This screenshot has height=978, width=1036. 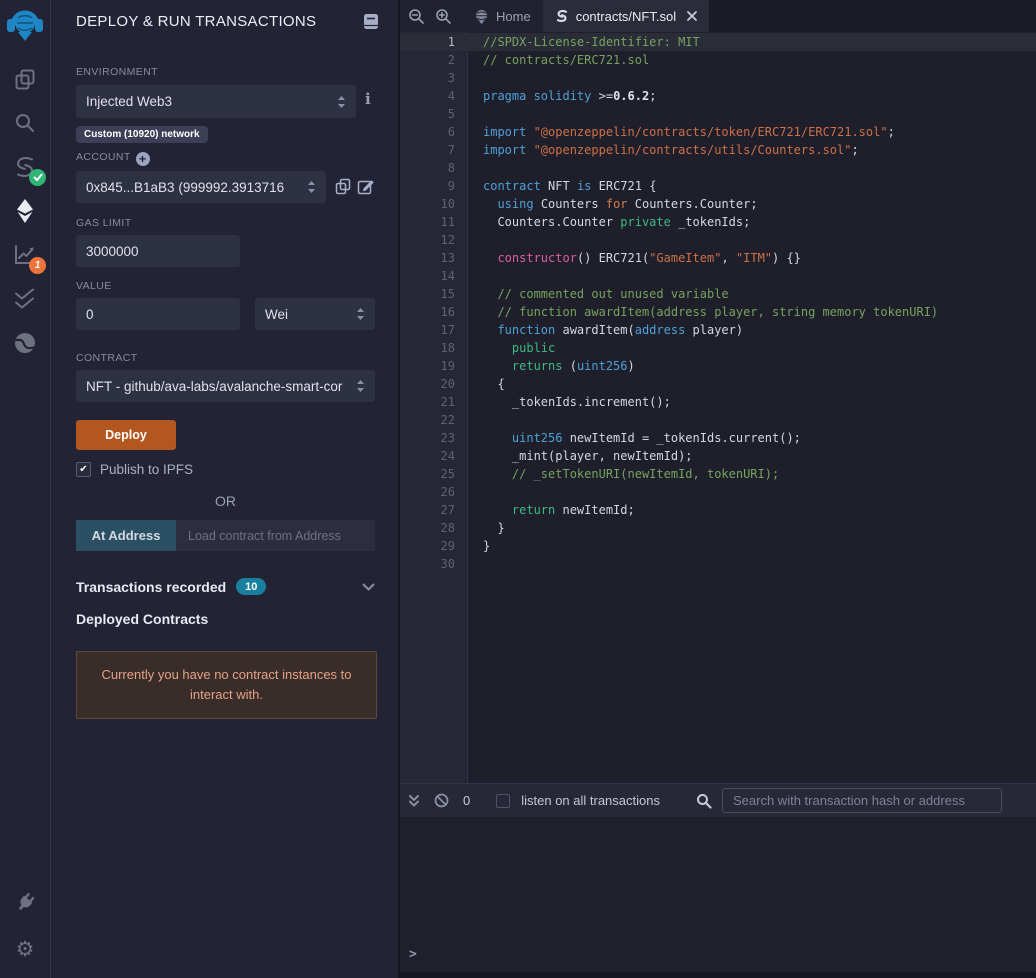 What do you see at coordinates (37, 265) in the screenshot?
I see `analysis-count-badge: 1` at bounding box center [37, 265].